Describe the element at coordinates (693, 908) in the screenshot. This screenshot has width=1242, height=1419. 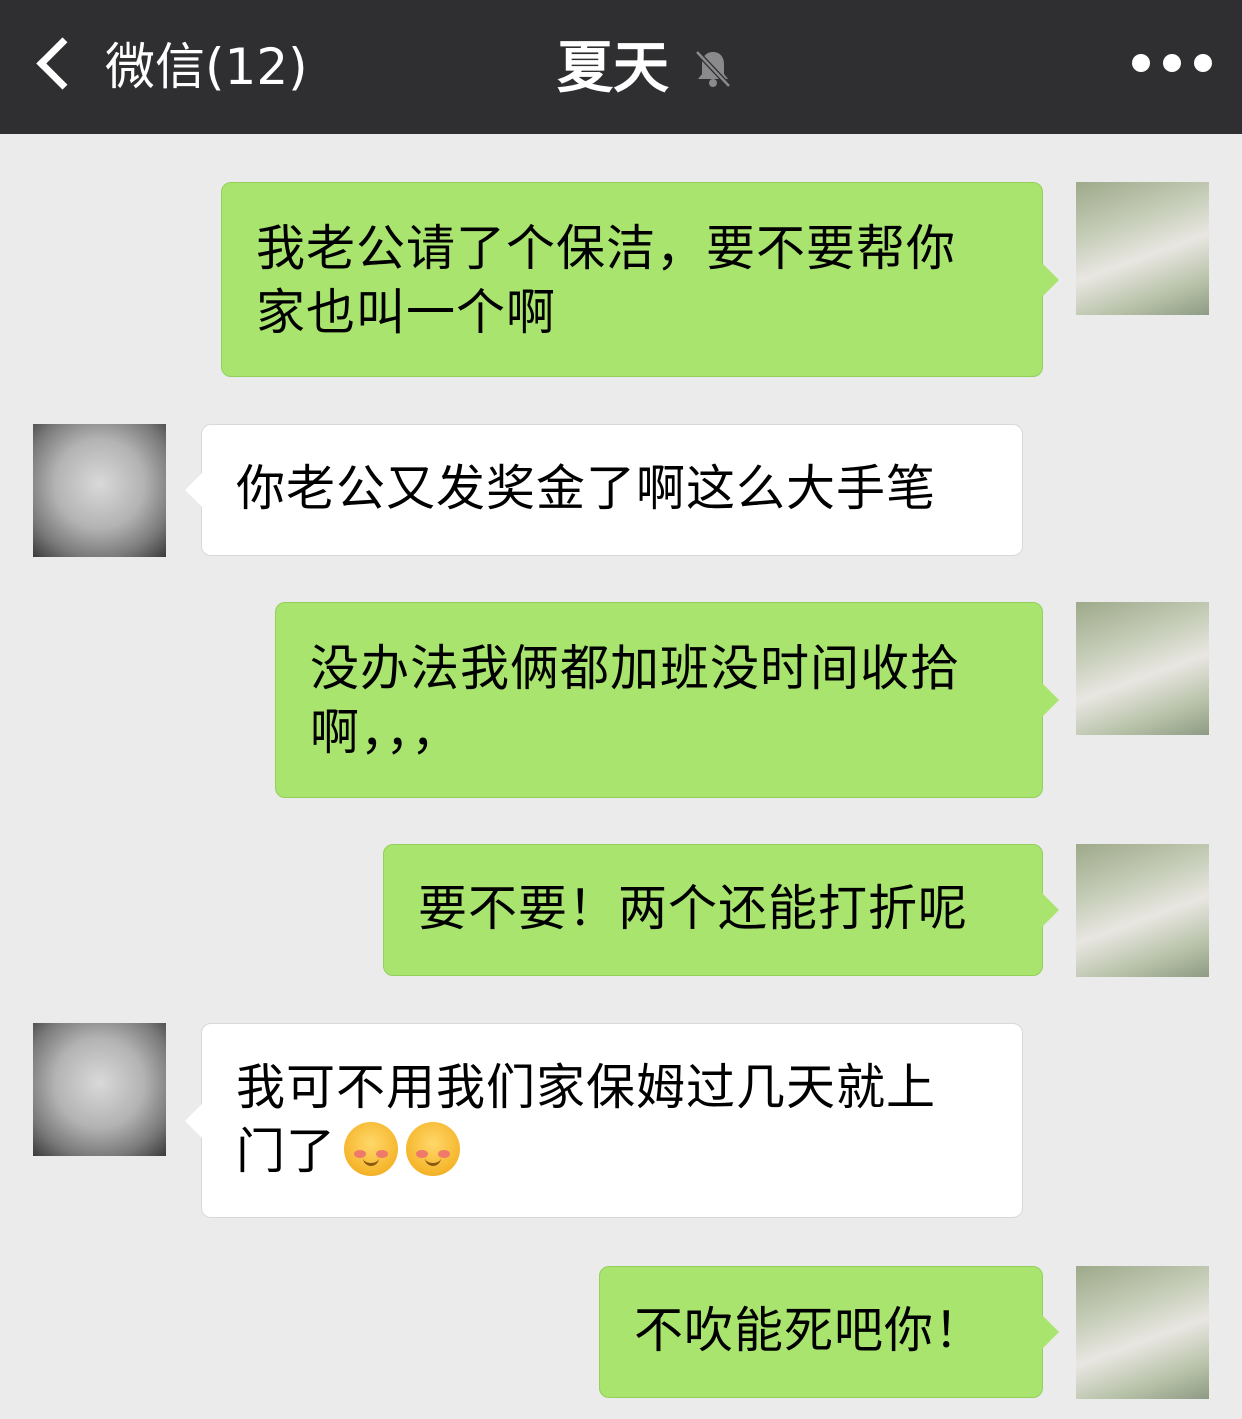
I see `message-text: 要不要！两个还能打折呢` at that location.